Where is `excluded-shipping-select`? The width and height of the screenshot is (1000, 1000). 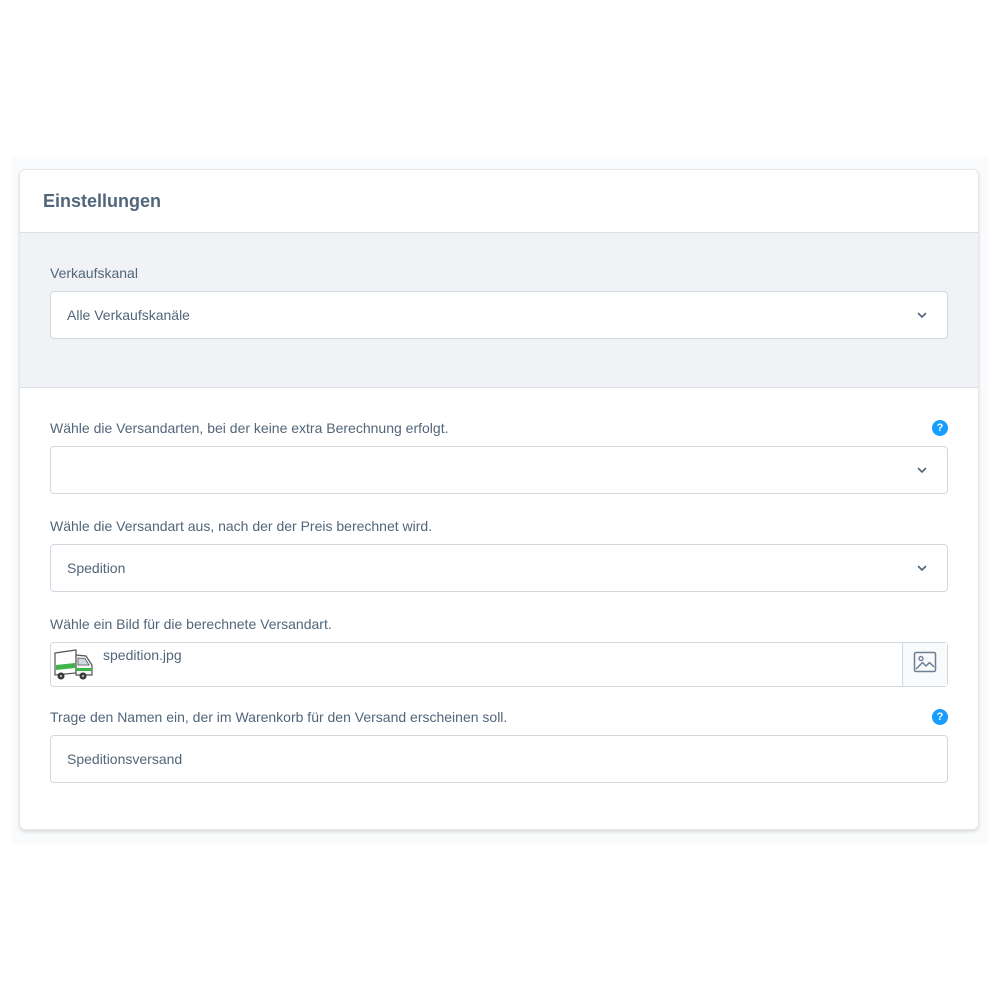 excluded-shipping-select is located at coordinates (499, 470).